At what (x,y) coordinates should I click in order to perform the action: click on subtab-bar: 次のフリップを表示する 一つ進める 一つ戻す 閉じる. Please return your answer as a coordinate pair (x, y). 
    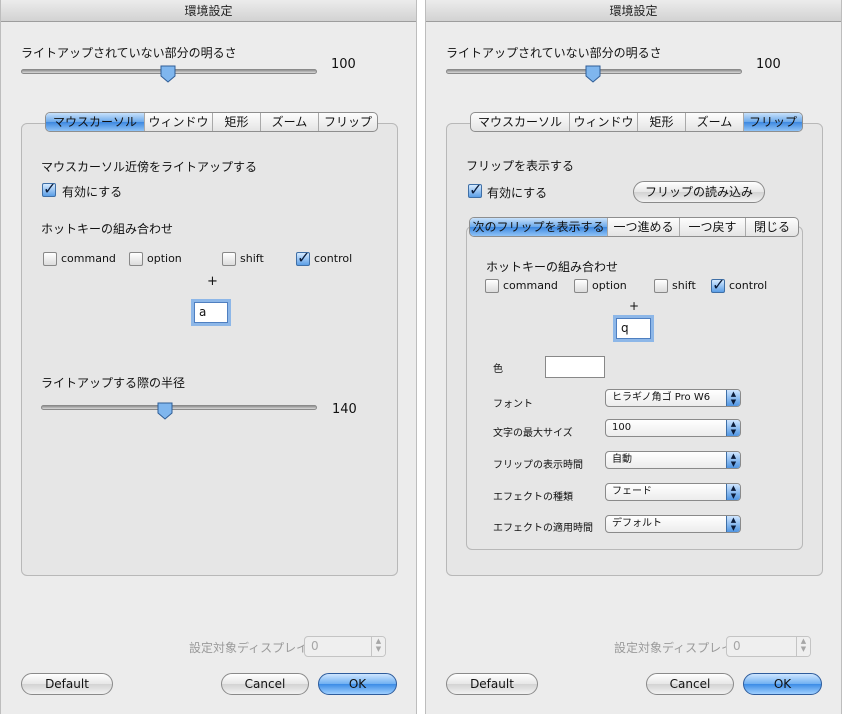
    Looking at the image, I should click on (634, 227).